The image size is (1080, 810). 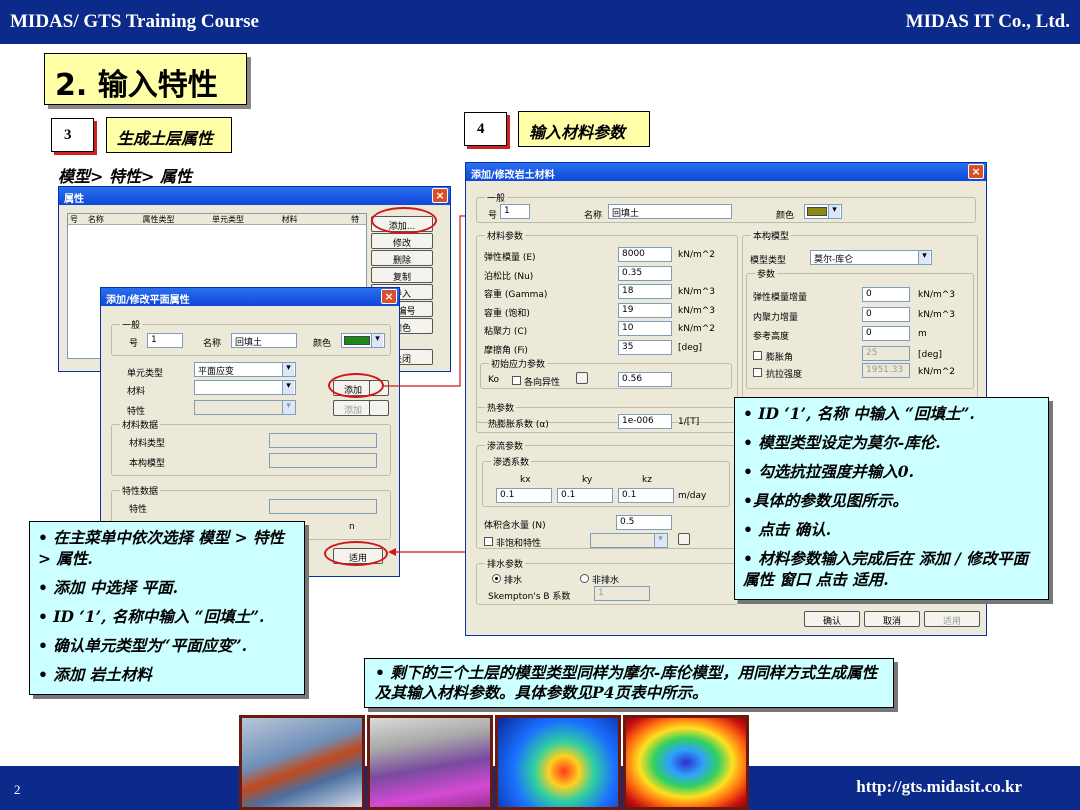 I want to click on properties-list-header: 号 名称 属性类型 单元类型 材料 特, so click(x=217, y=219).